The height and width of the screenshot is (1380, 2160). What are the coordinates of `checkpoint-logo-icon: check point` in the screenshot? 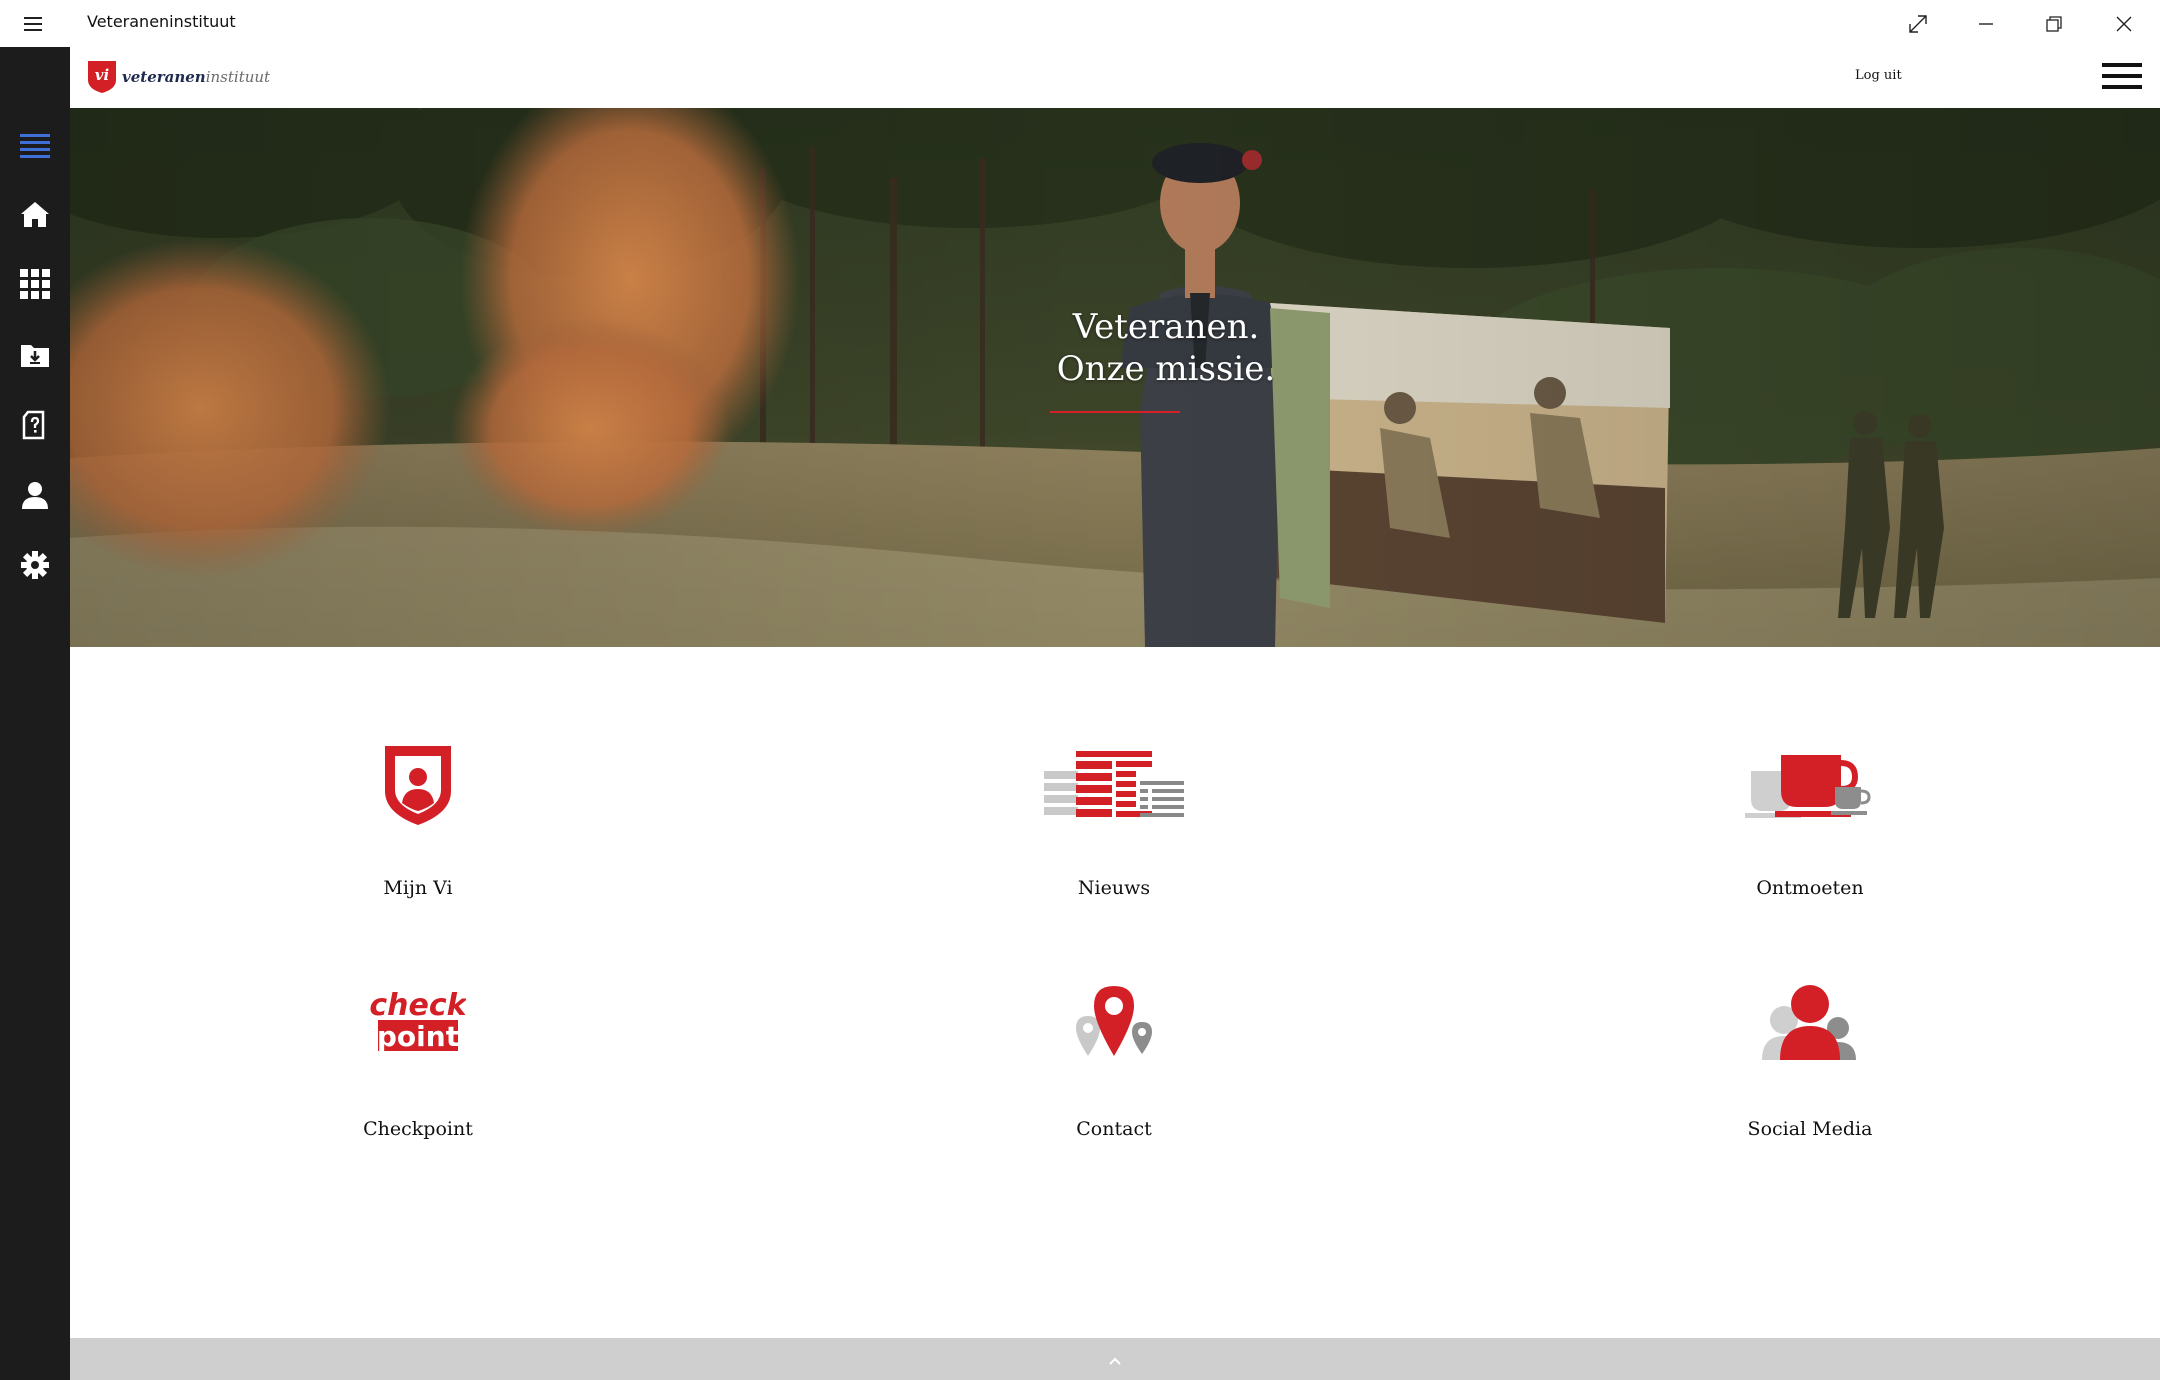 It's located at (418, 1020).